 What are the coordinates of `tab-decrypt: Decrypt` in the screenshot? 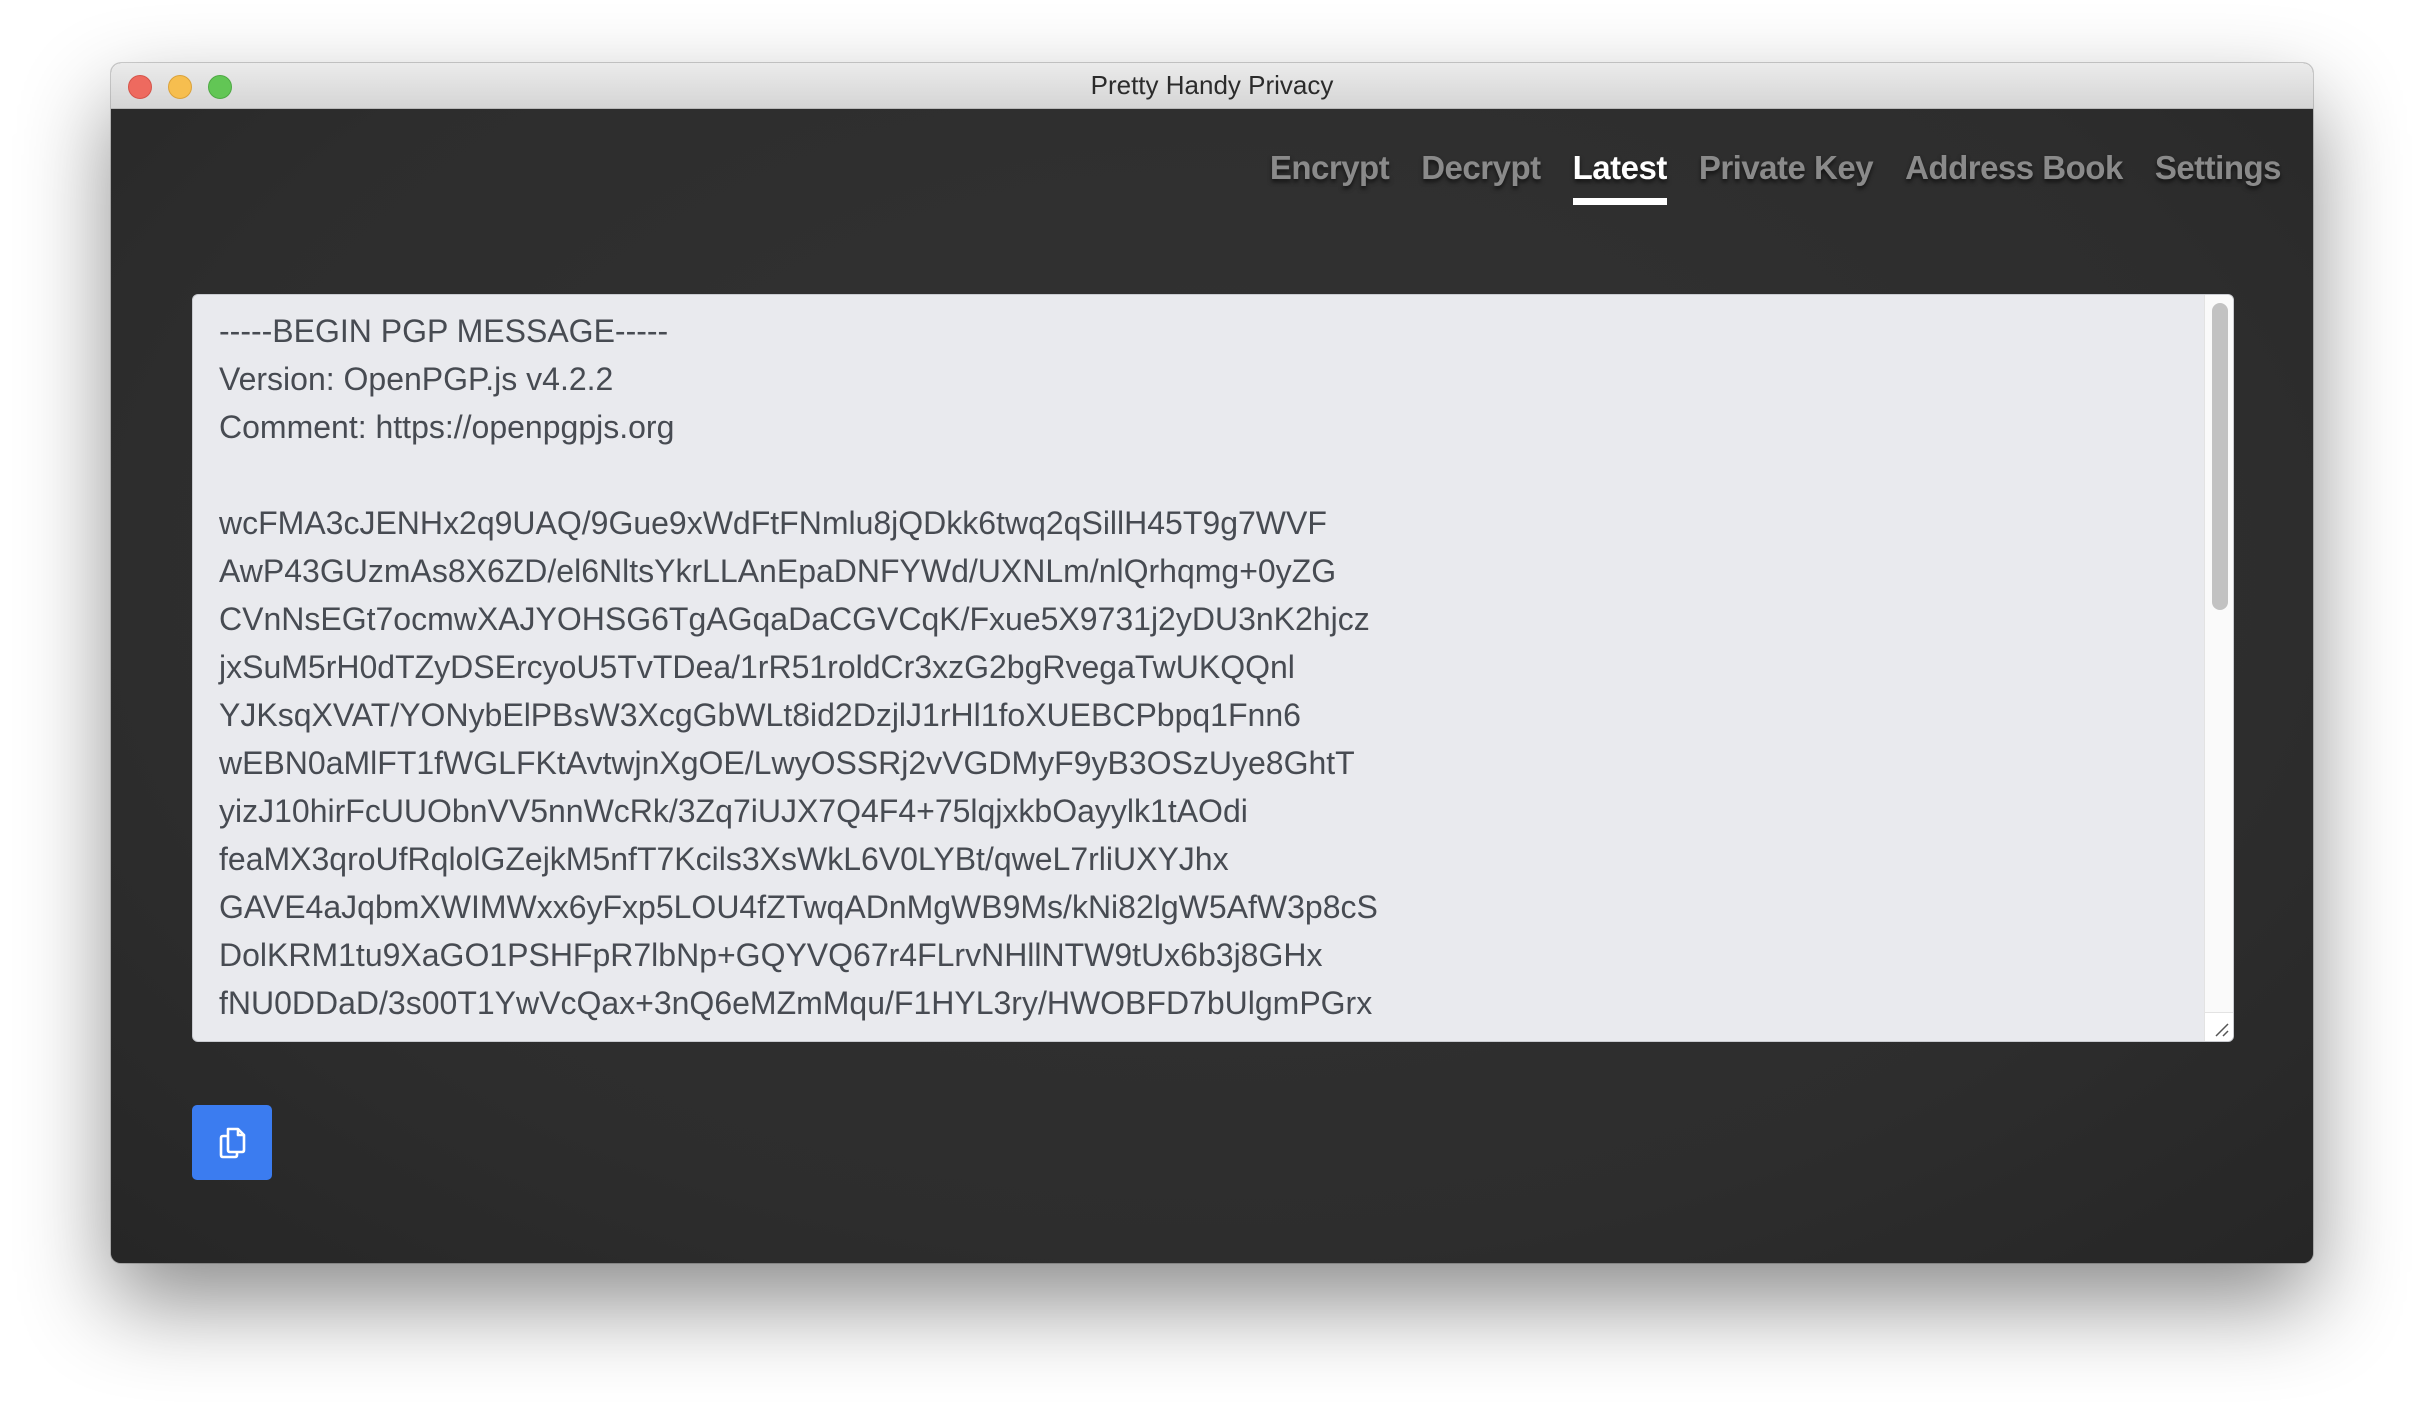 It's located at (1481, 175).